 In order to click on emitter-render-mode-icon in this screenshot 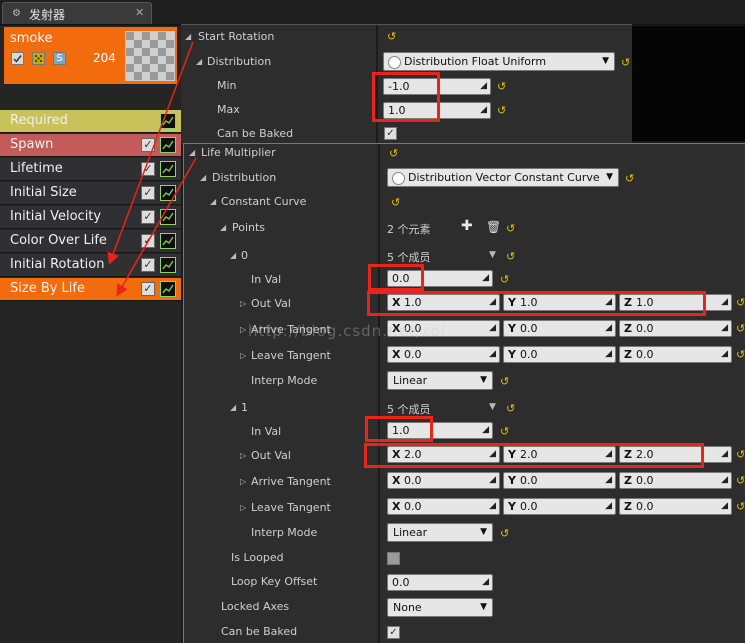, I will do `click(38, 58)`.